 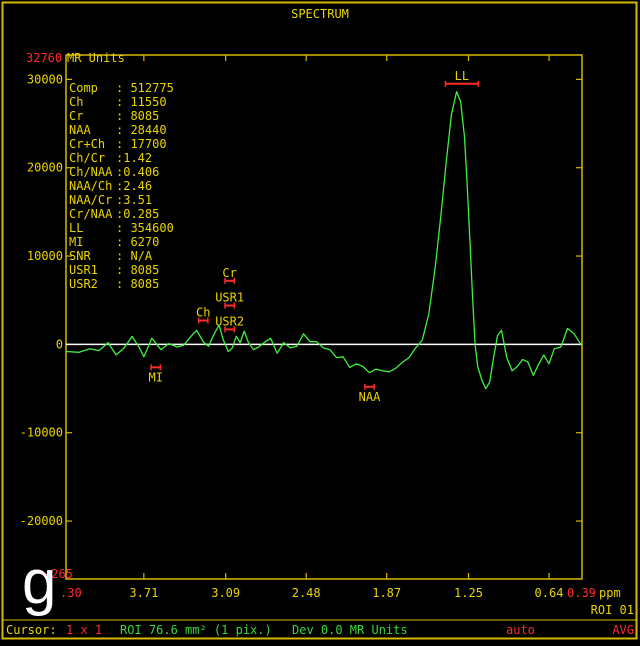 What do you see at coordinates (84, 630) in the screenshot?
I see `cursor-value: 1 x 1` at bounding box center [84, 630].